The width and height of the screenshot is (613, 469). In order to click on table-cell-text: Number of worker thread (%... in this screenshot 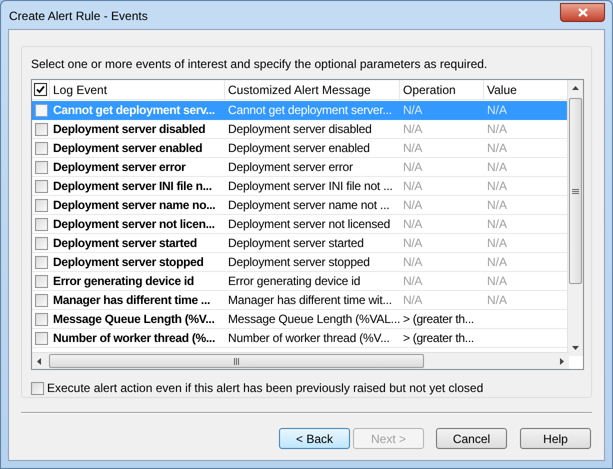, I will do `click(134, 338)`.